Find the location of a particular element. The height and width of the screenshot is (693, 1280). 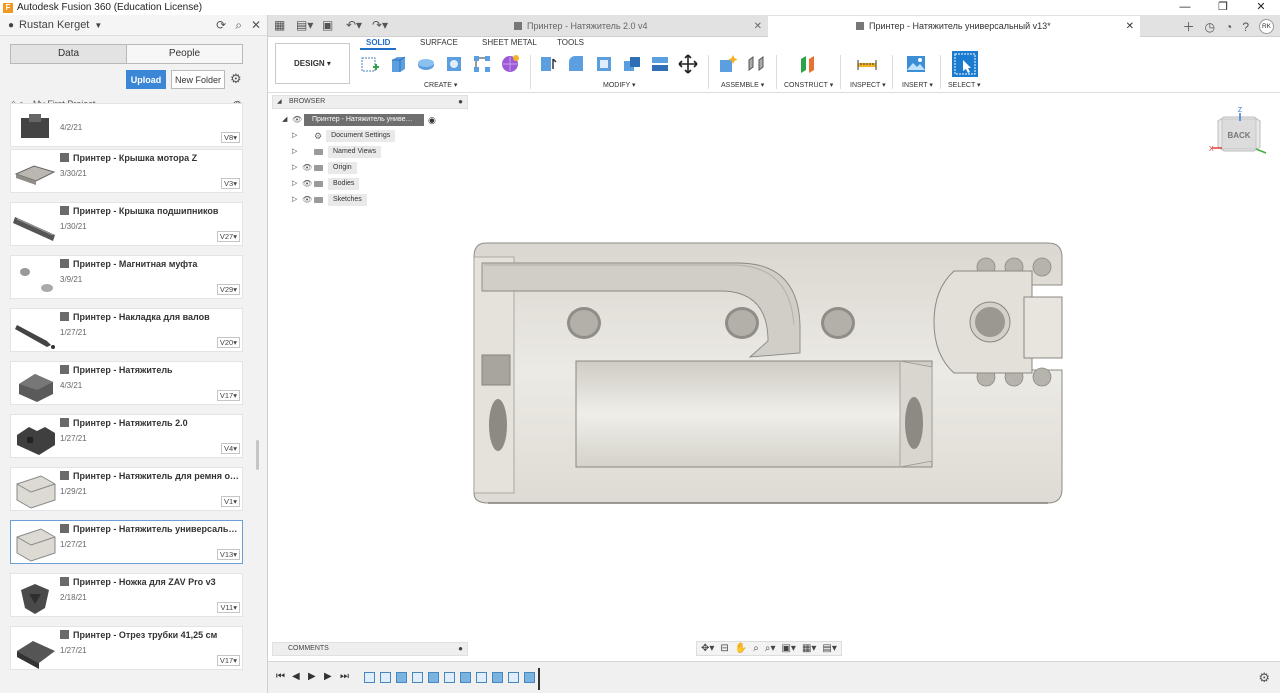

shell-icon is located at coordinates (604, 64).